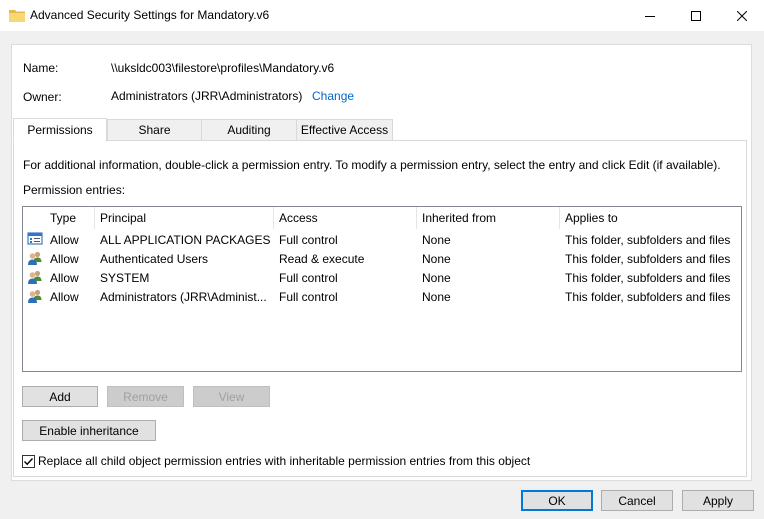  I want to click on name-label: Name:, so click(41, 68).